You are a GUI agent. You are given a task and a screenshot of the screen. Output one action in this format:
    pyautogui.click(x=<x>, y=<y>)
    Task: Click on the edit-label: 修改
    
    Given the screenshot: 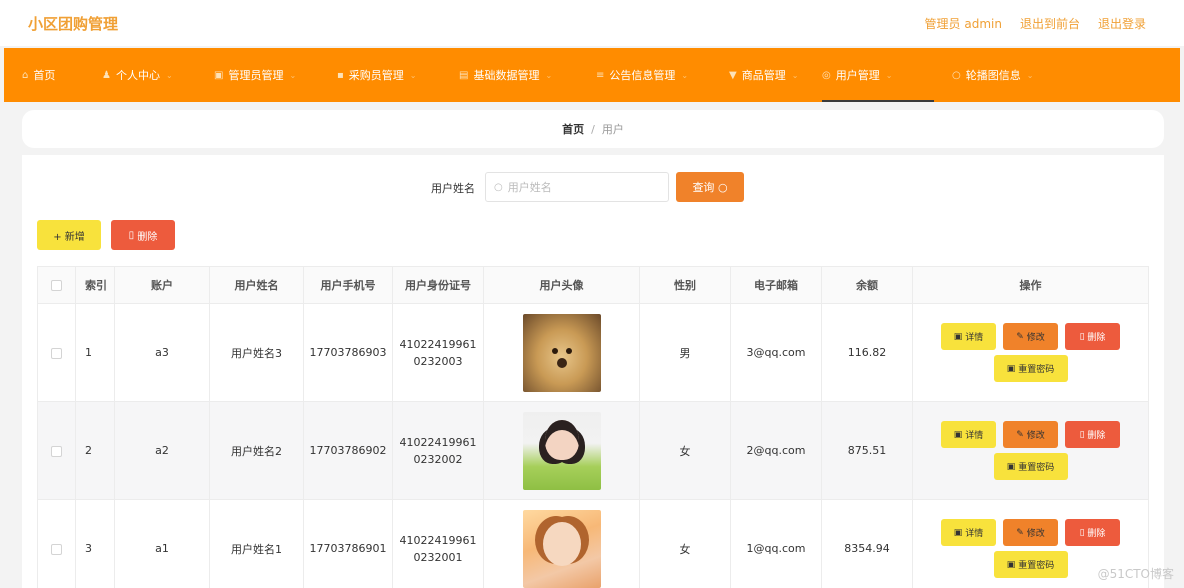 What is the action you would take?
    pyautogui.click(x=1035, y=338)
    